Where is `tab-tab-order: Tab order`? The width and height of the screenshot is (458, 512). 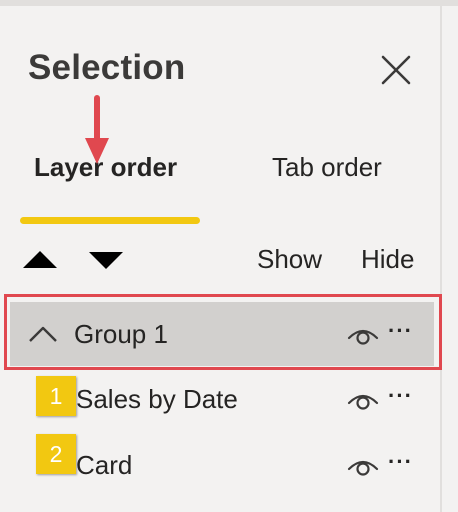 tab-tab-order: Tab order is located at coordinates (327, 167).